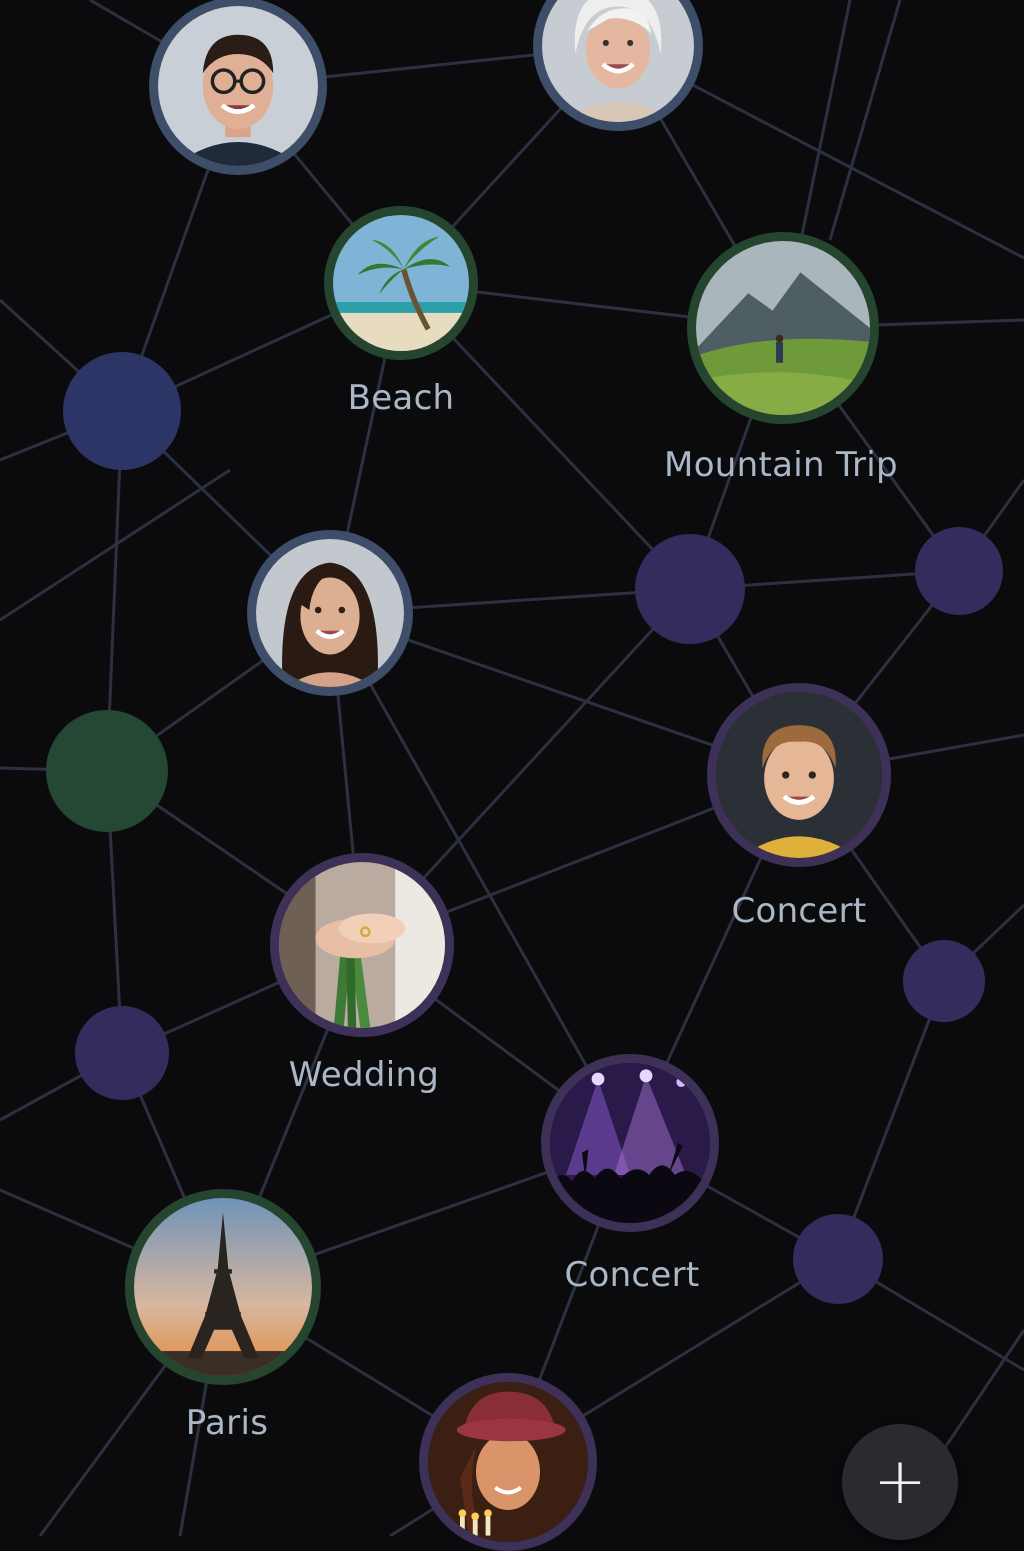 Image resolution: width=1024 pixels, height=1551 pixels. I want to click on node-woman, so click(330, 613).